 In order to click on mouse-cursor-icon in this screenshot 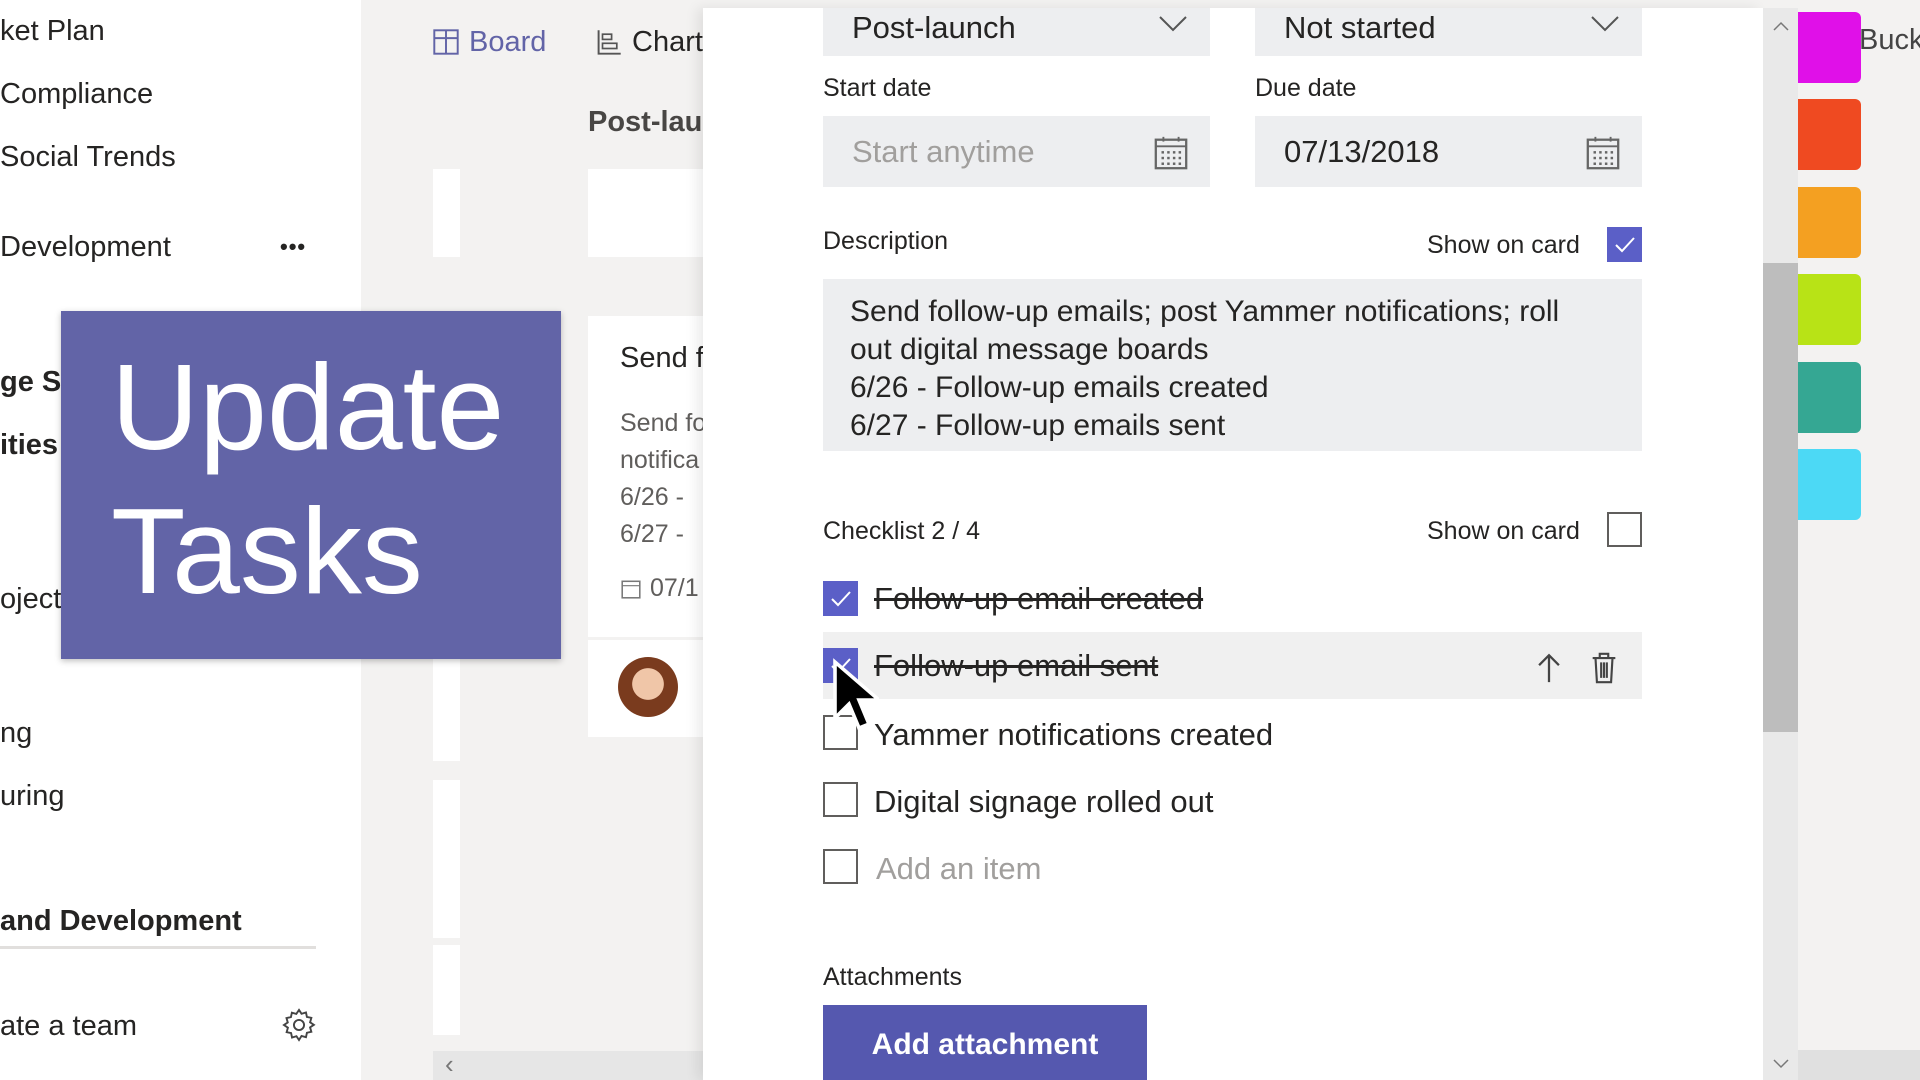, I will do `click(856, 694)`.